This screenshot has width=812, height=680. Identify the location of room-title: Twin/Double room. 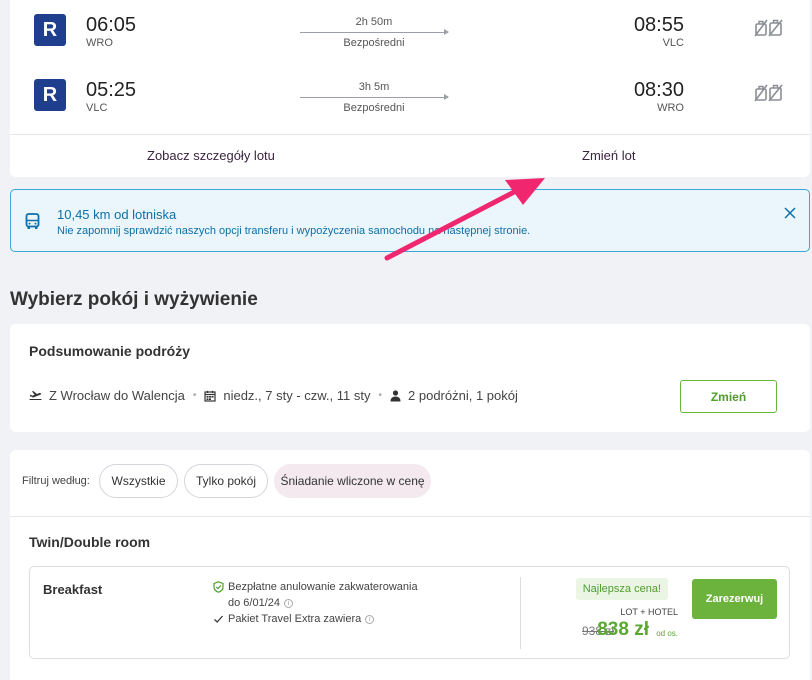
(90, 542).